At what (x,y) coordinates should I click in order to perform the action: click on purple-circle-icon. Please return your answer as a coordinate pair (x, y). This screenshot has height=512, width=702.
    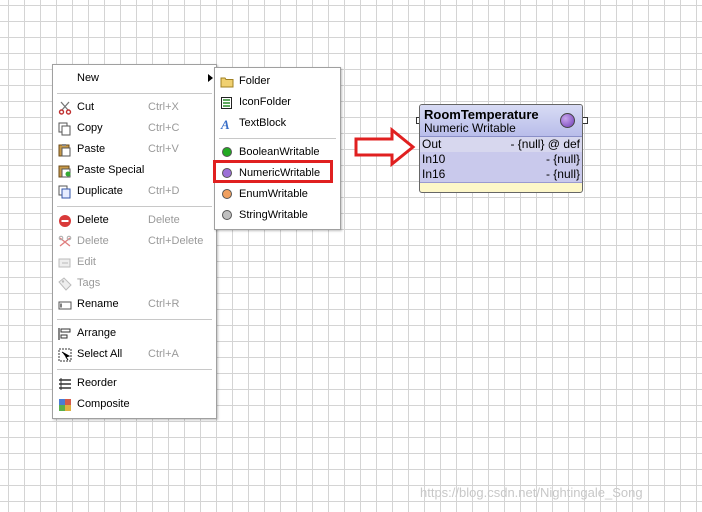
    Looking at the image, I should click on (567, 120).